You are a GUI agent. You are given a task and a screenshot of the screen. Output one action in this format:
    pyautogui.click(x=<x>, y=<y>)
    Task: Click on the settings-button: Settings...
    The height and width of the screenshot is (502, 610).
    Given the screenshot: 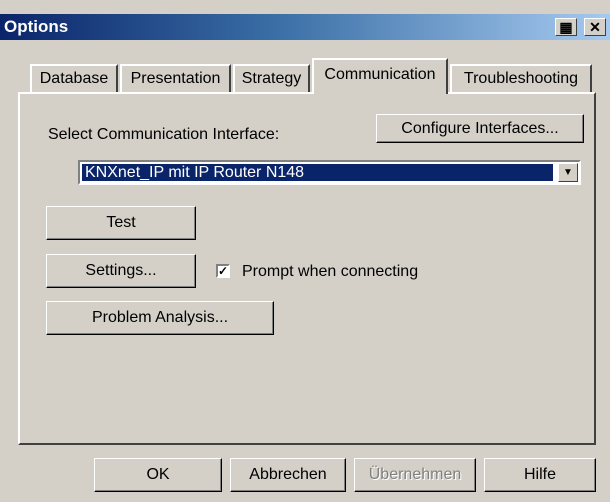 What is the action you would take?
    pyautogui.click(x=121, y=271)
    